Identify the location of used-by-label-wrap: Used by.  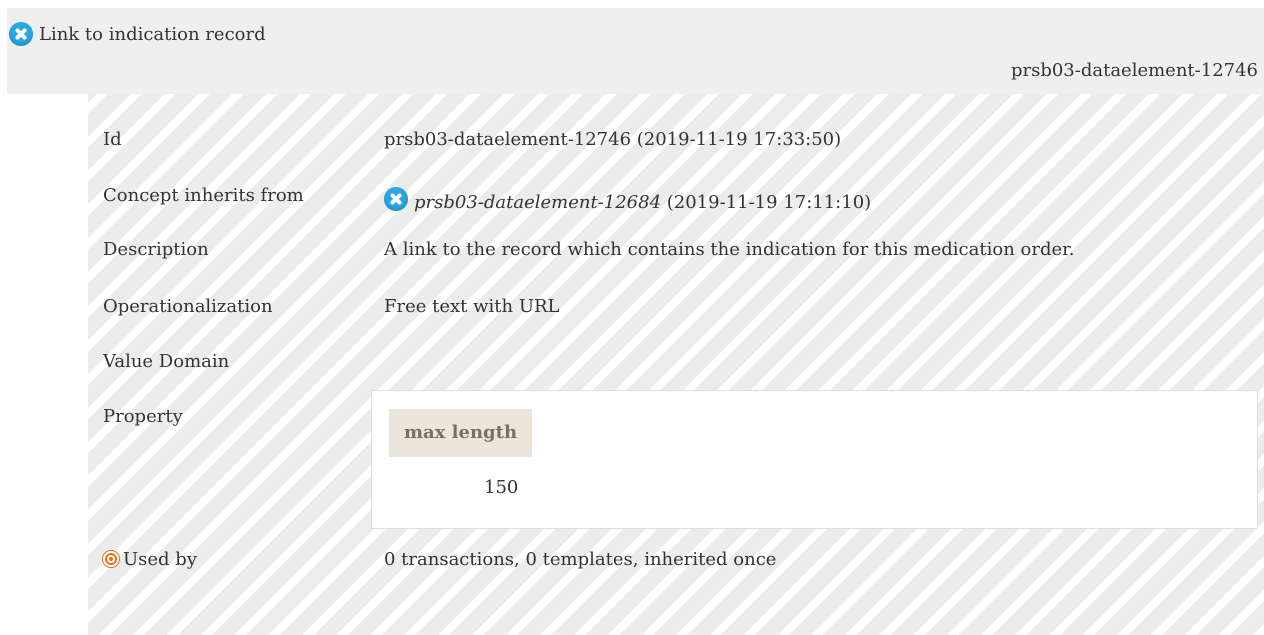
(150, 559).